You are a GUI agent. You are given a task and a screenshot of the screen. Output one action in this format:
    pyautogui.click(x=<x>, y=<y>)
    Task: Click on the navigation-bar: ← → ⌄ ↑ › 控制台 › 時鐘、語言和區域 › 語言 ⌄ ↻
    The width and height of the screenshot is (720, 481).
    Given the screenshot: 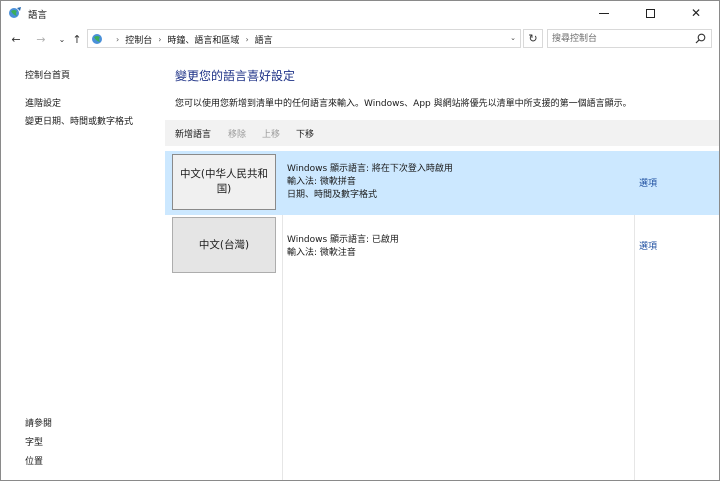 What is the action you would take?
    pyautogui.click(x=360, y=39)
    